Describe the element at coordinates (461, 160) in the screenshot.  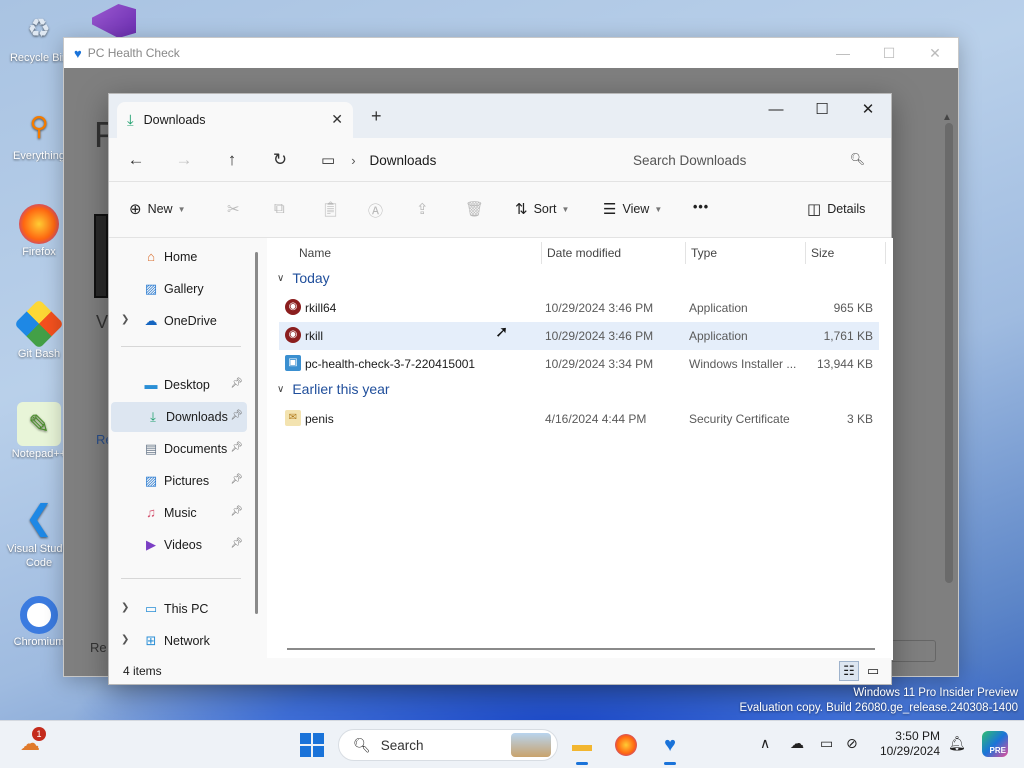
I see `address-bar: ▭ › Downloads` at that location.